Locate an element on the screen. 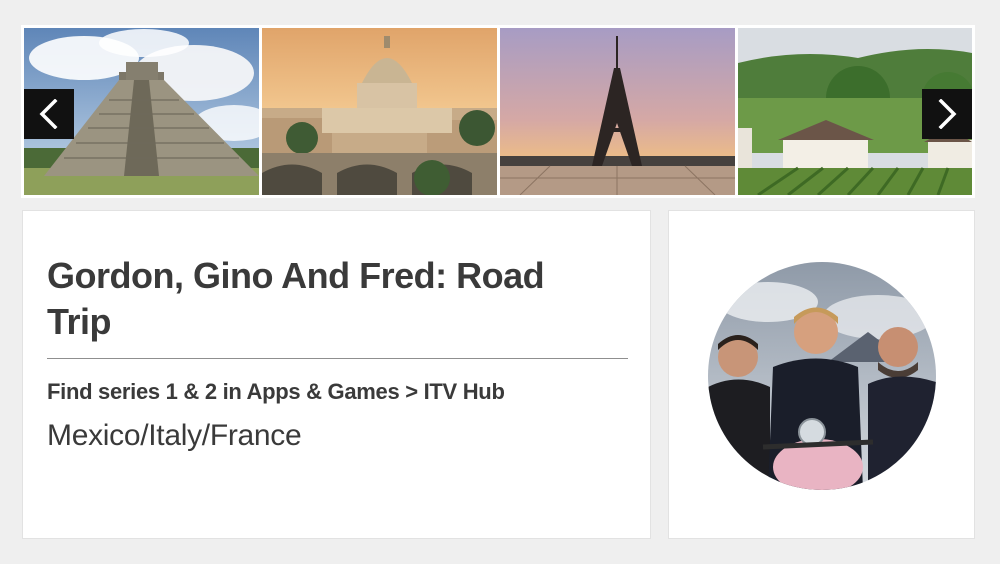 This screenshot has width=1000, height=564. carousel-prev-button is located at coordinates (49, 114).